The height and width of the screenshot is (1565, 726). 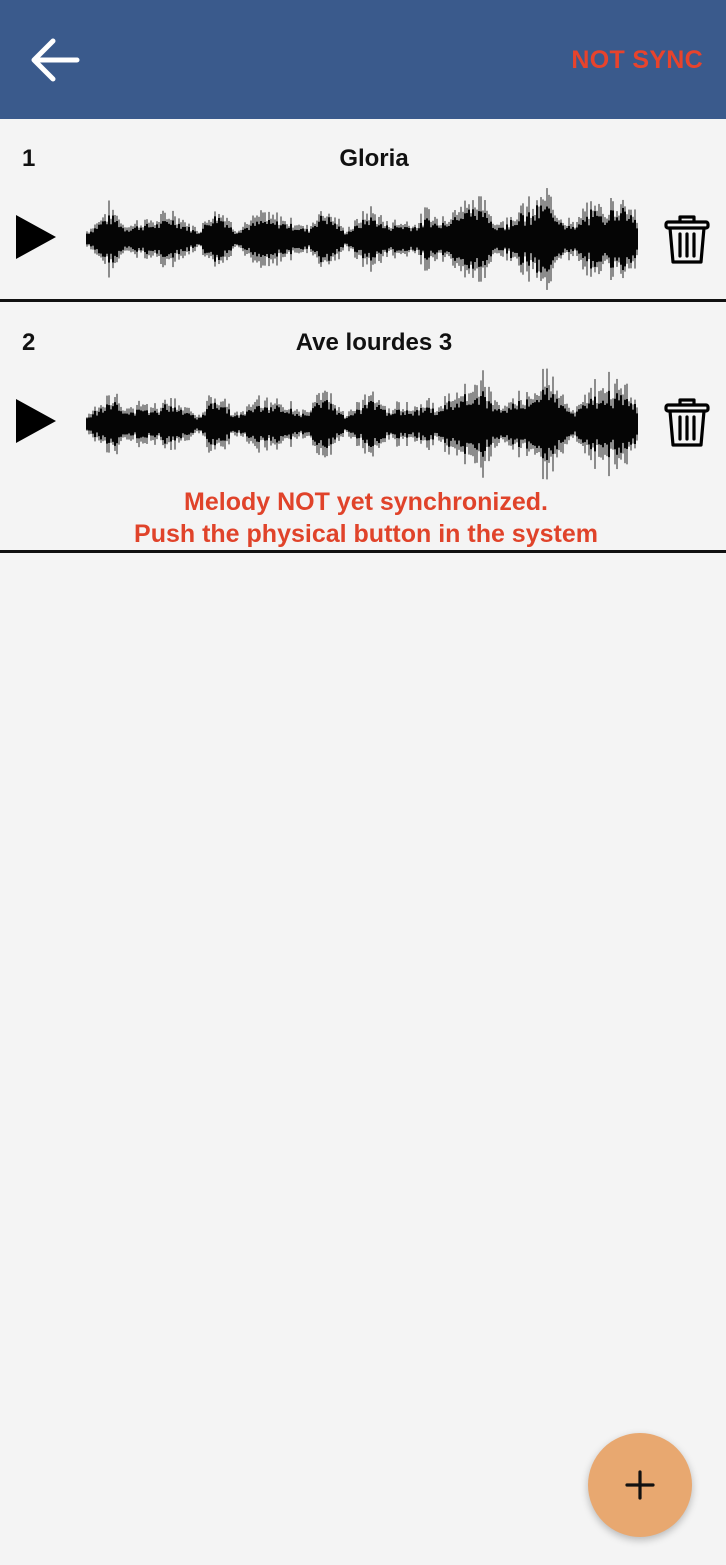 I want to click on back-button, so click(x=54, y=60).